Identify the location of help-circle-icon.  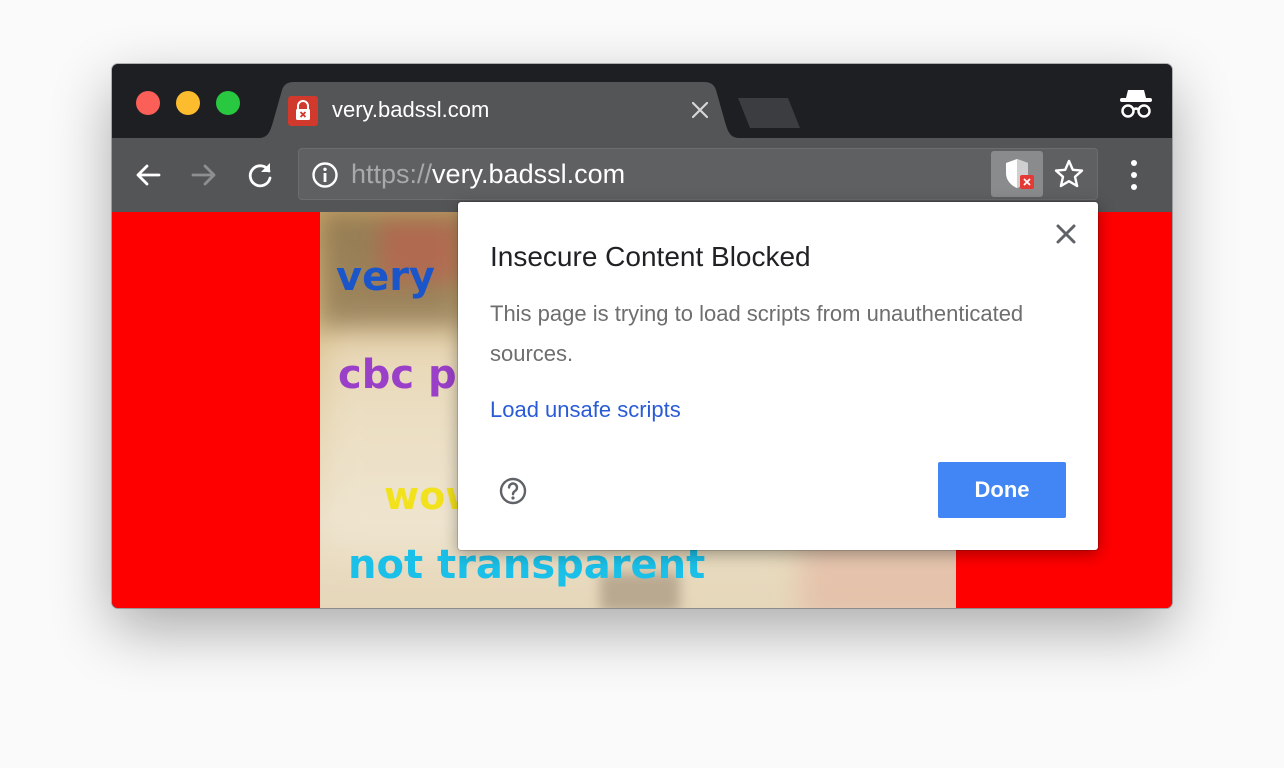
(513, 491).